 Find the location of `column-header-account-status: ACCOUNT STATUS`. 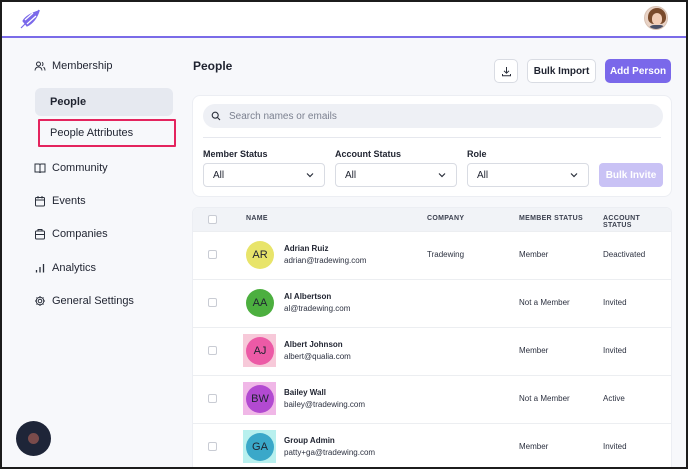

column-header-account-status: ACCOUNT STATUS is located at coordinates (622, 222).